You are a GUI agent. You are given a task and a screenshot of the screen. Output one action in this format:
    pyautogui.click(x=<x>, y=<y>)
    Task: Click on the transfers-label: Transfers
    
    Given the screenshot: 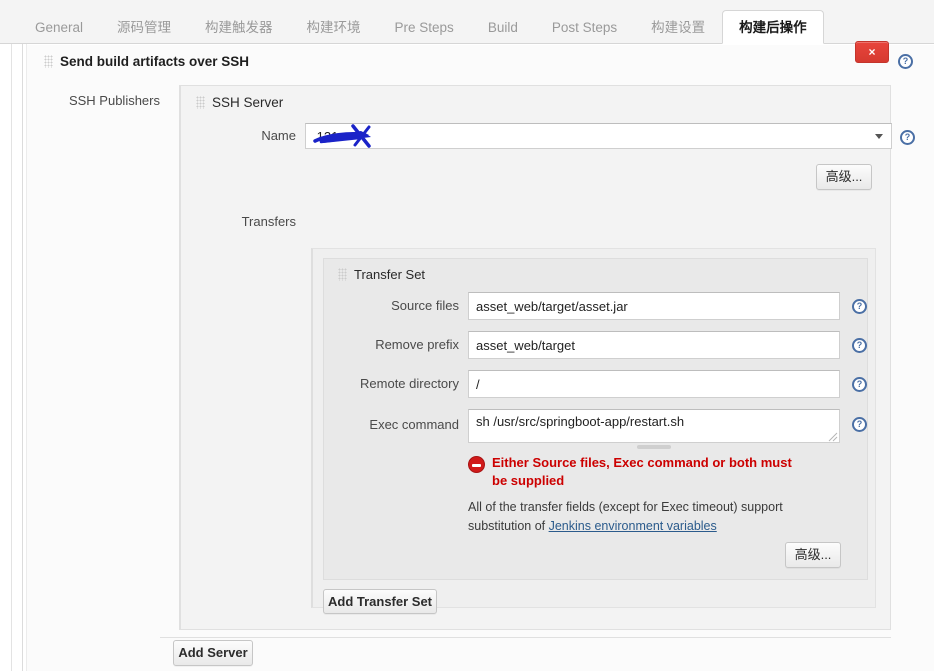 What is the action you would take?
    pyautogui.click(x=268, y=221)
    